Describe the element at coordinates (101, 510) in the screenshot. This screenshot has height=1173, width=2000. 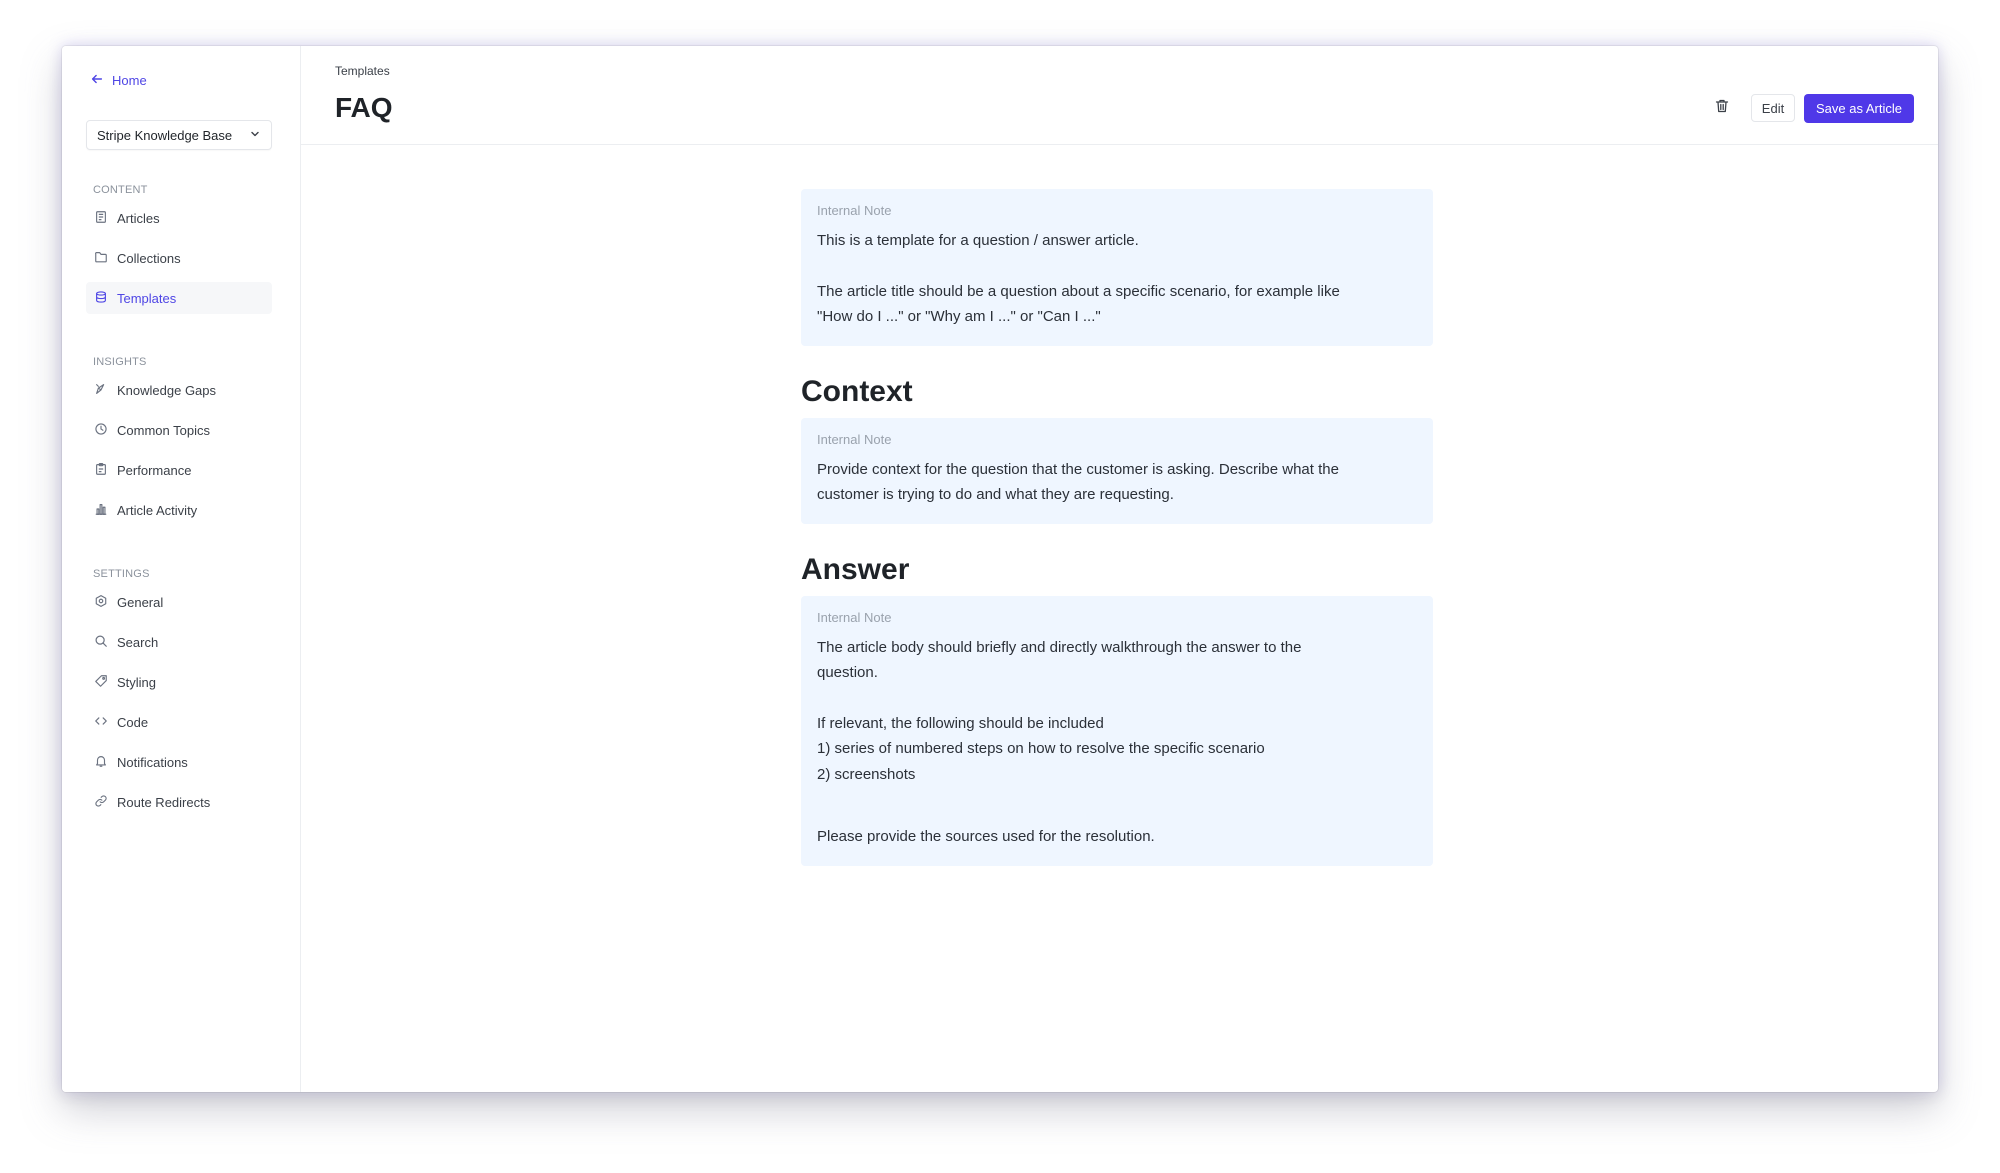
I see `bar-chart-icon` at that location.